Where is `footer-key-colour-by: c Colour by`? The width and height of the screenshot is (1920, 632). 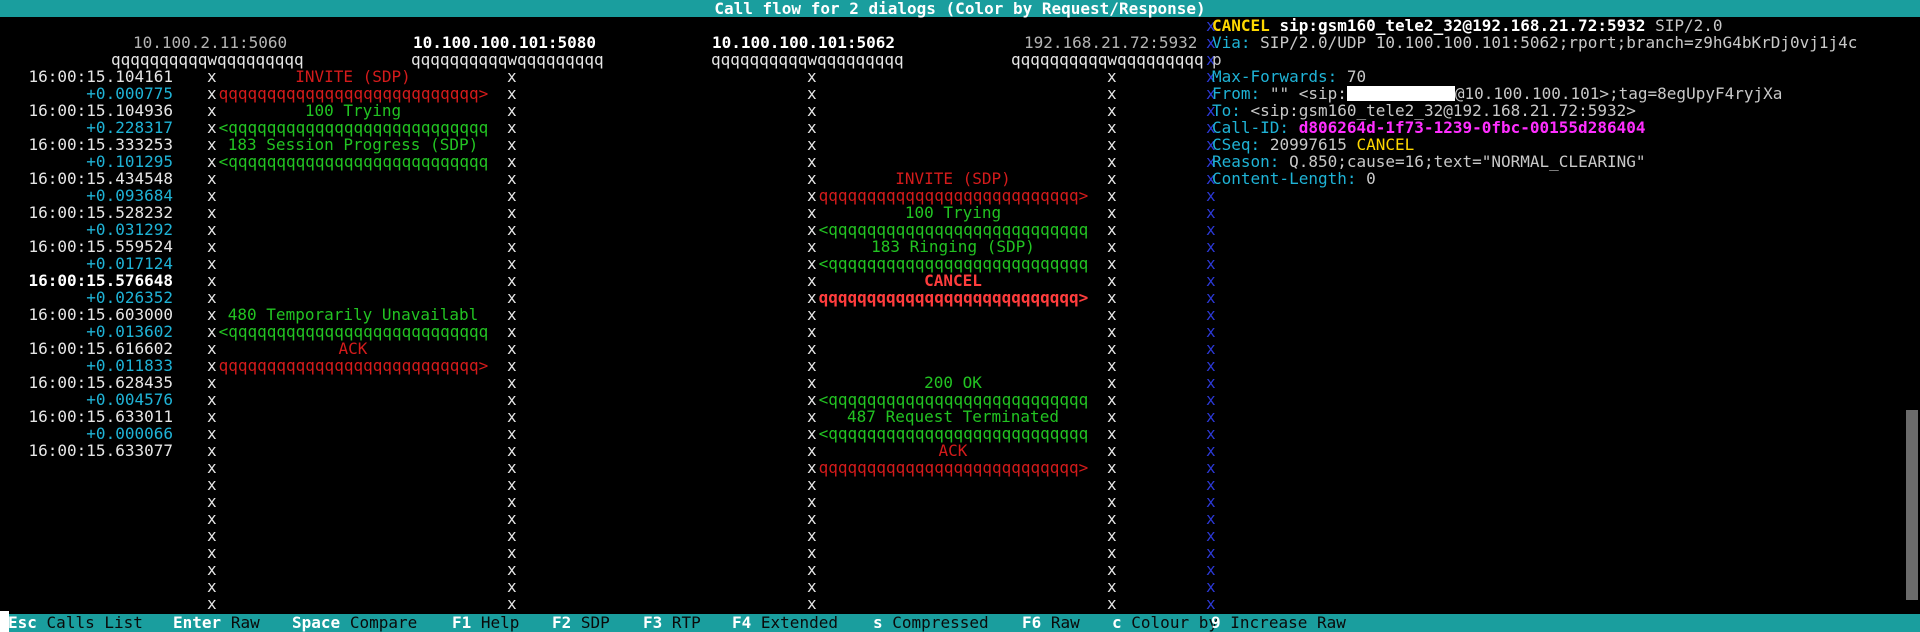
footer-key-colour-by: c Colour by is located at coordinates (1165, 622).